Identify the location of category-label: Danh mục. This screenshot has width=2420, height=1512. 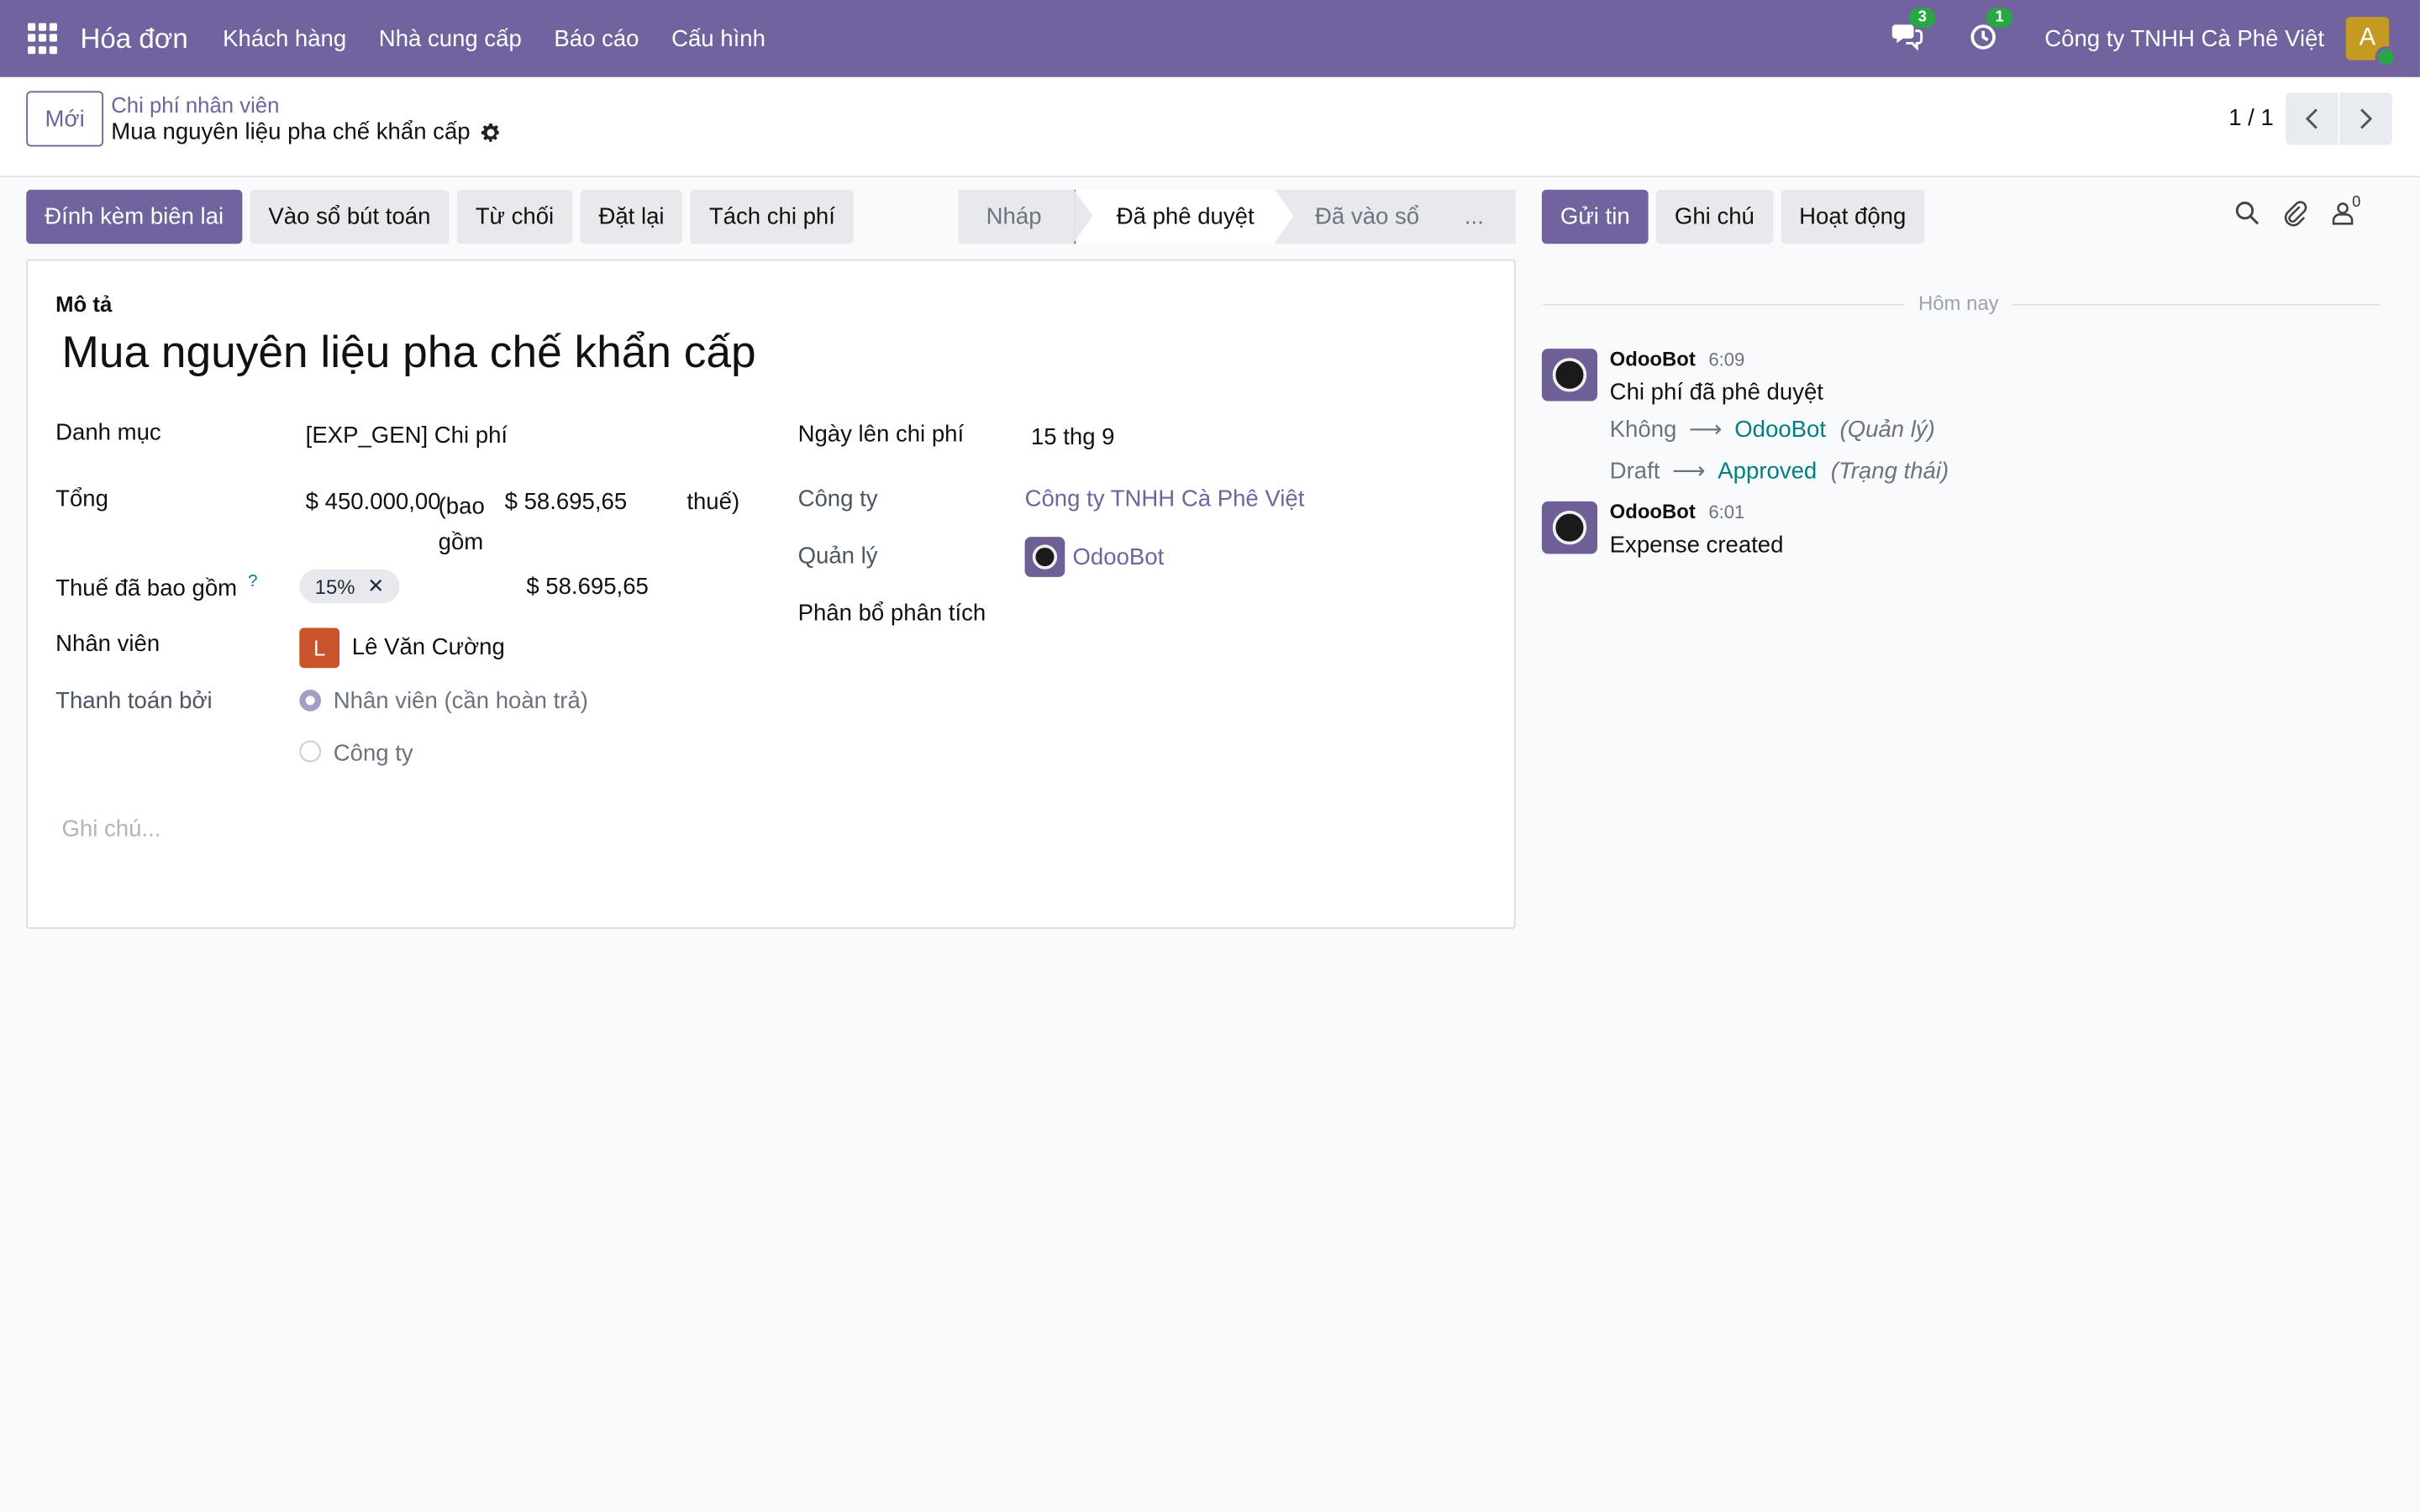
(108, 432).